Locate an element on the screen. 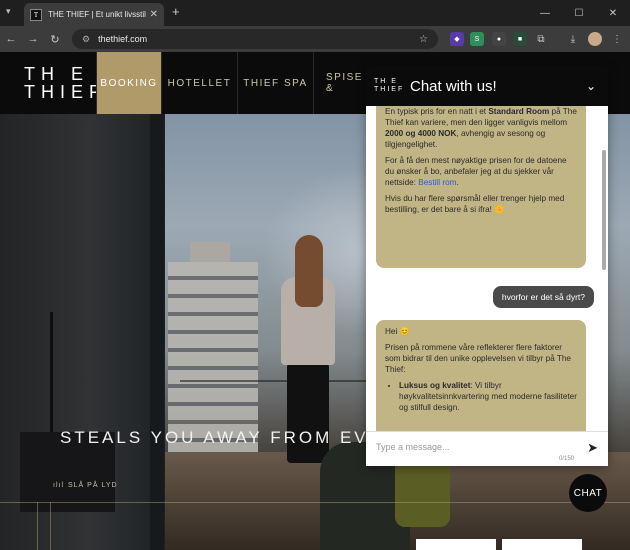  menu-kebab-icon: ⋮ is located at coordinates (617, 39).